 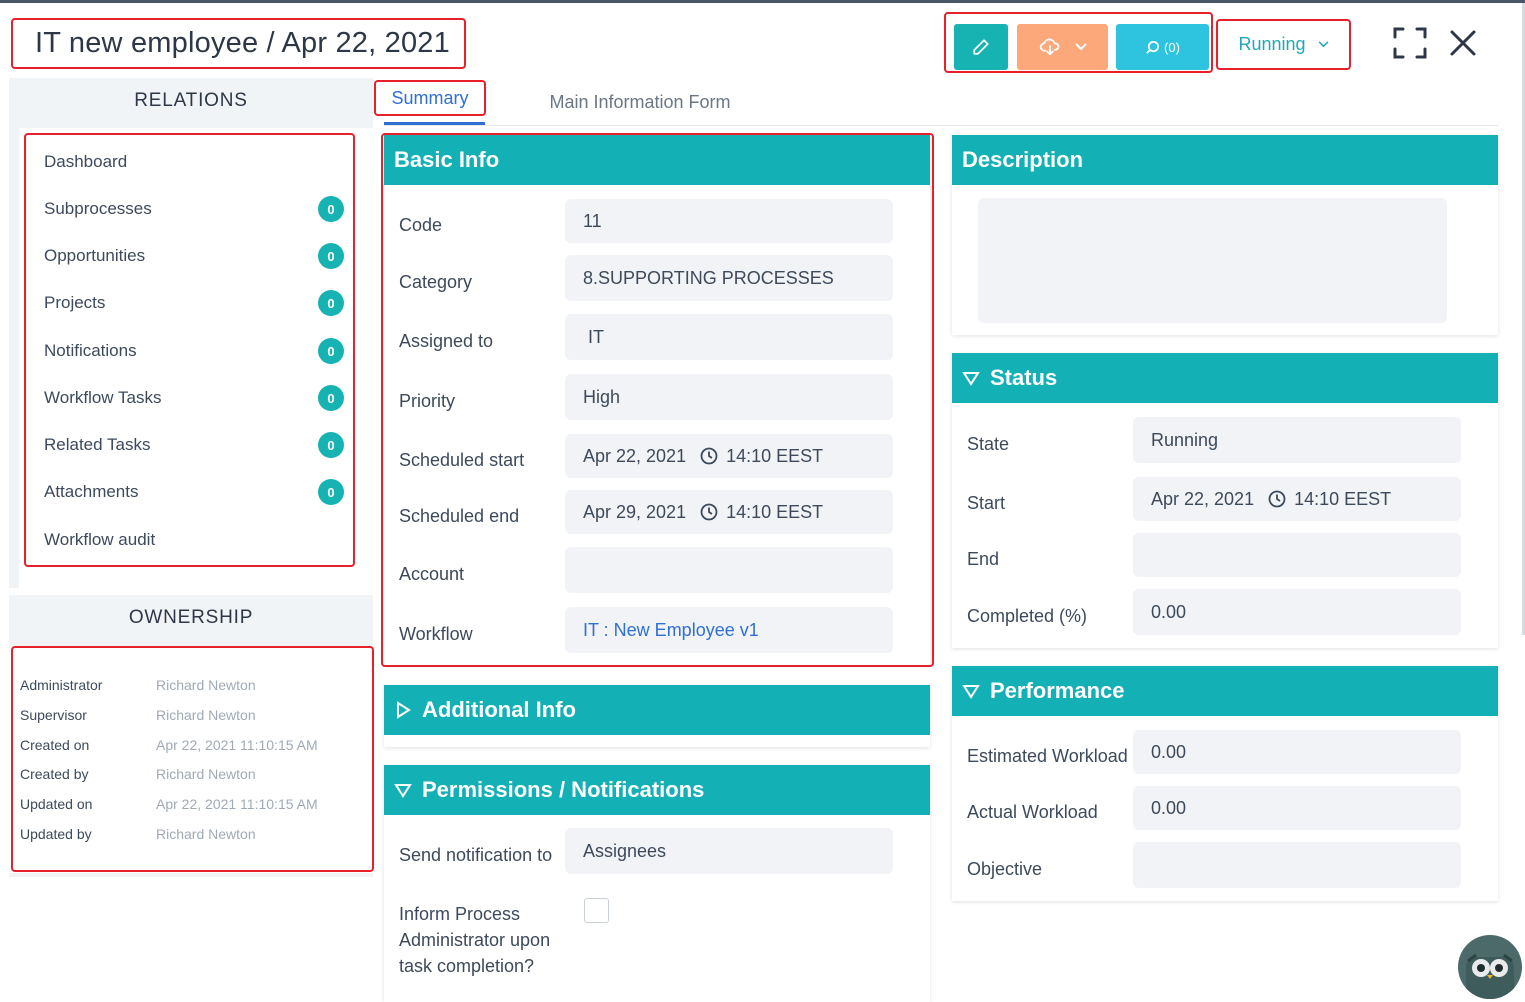 I want to click on scheduled-end-input: Apr 29, 2021 14:10 EEST, so click(x=729, y=512).